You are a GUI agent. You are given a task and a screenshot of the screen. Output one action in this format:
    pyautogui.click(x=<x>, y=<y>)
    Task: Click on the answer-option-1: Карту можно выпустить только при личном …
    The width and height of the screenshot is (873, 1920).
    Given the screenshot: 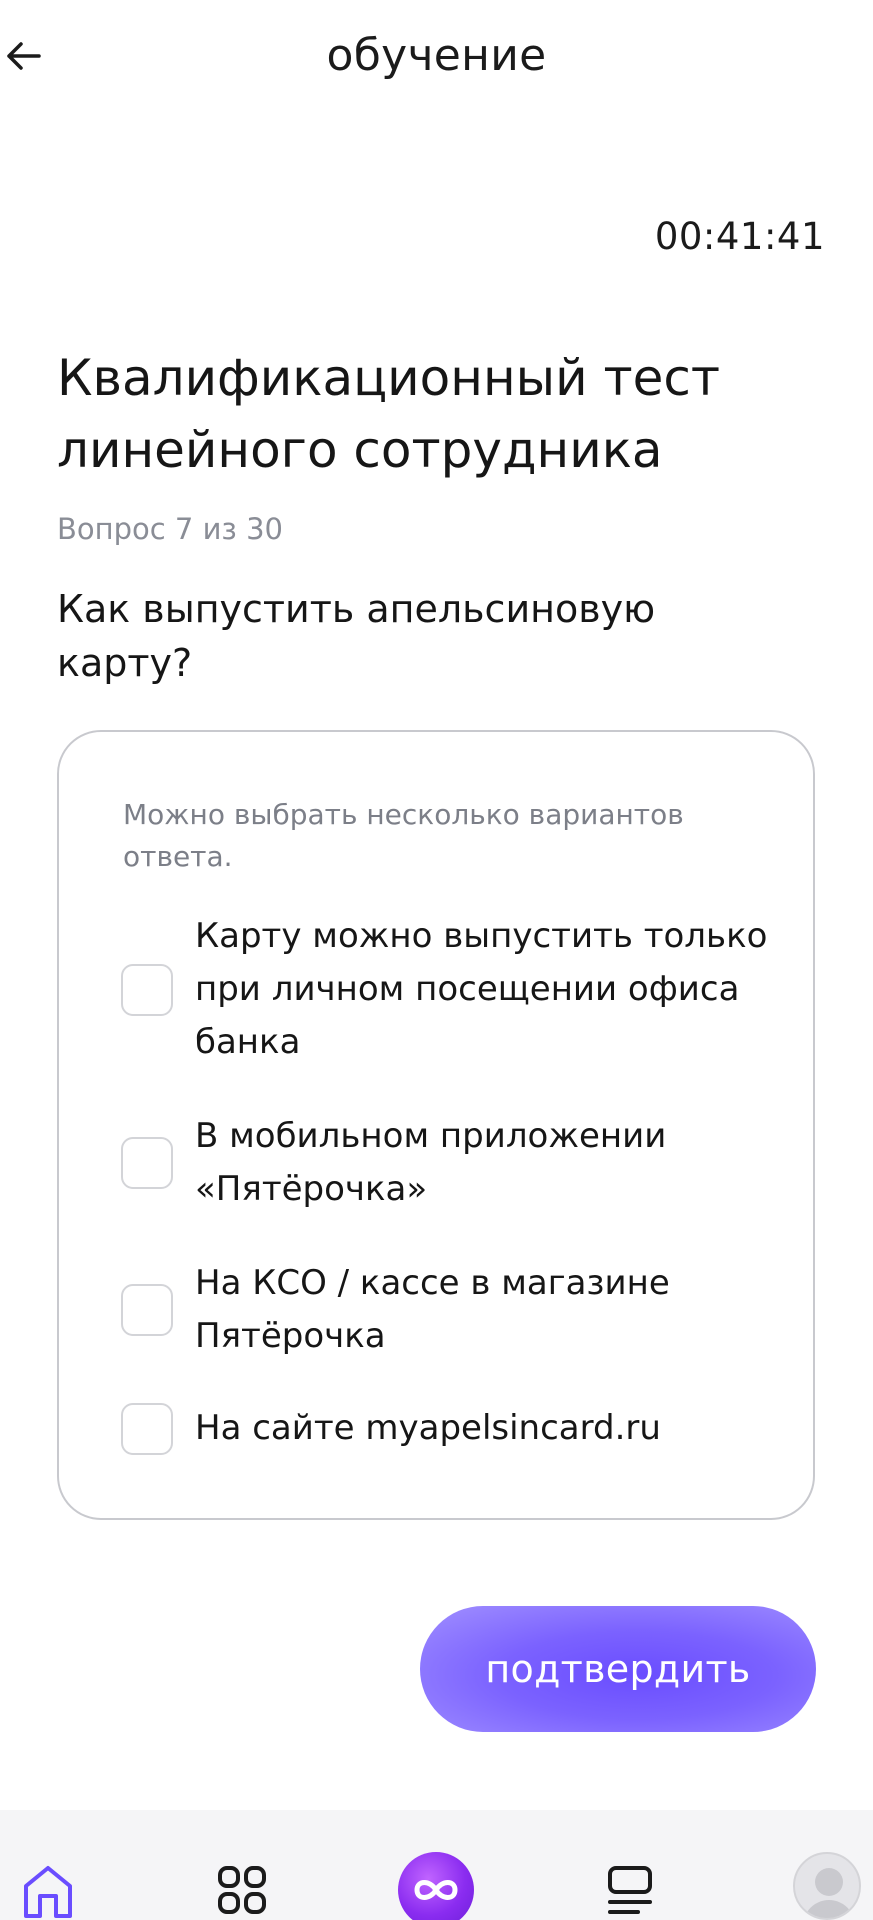 What is the action you would take?
    pyautogui.click(x=451, y=989)
    